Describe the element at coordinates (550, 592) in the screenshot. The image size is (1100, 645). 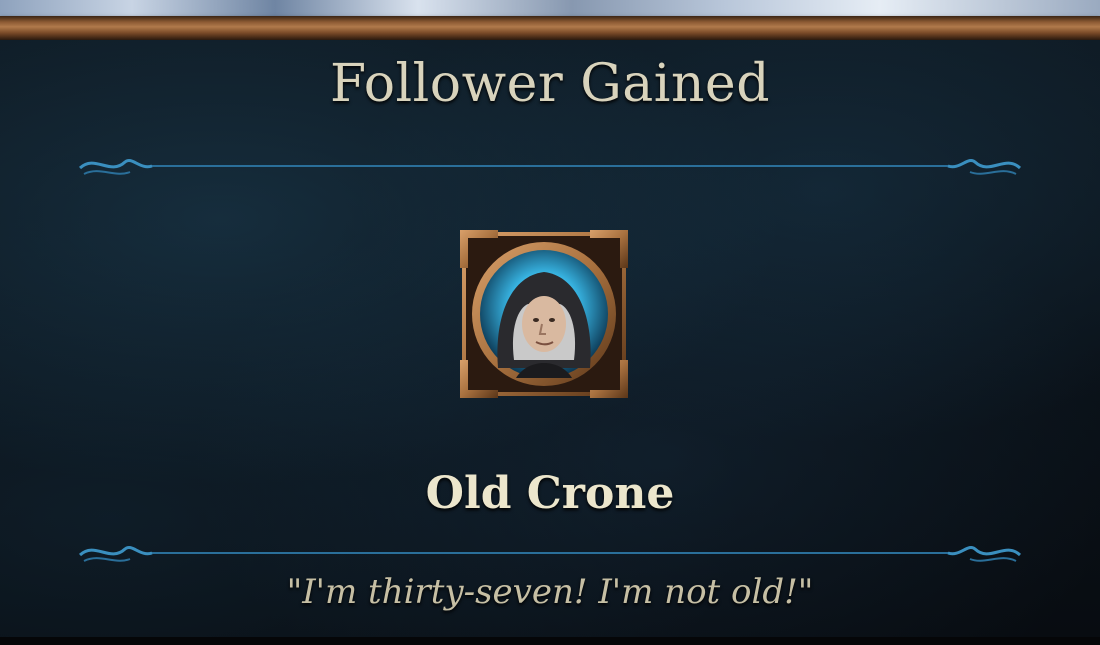
I see `follower-quote: "I'm thirty-seven! I'm not old!"` at that location.